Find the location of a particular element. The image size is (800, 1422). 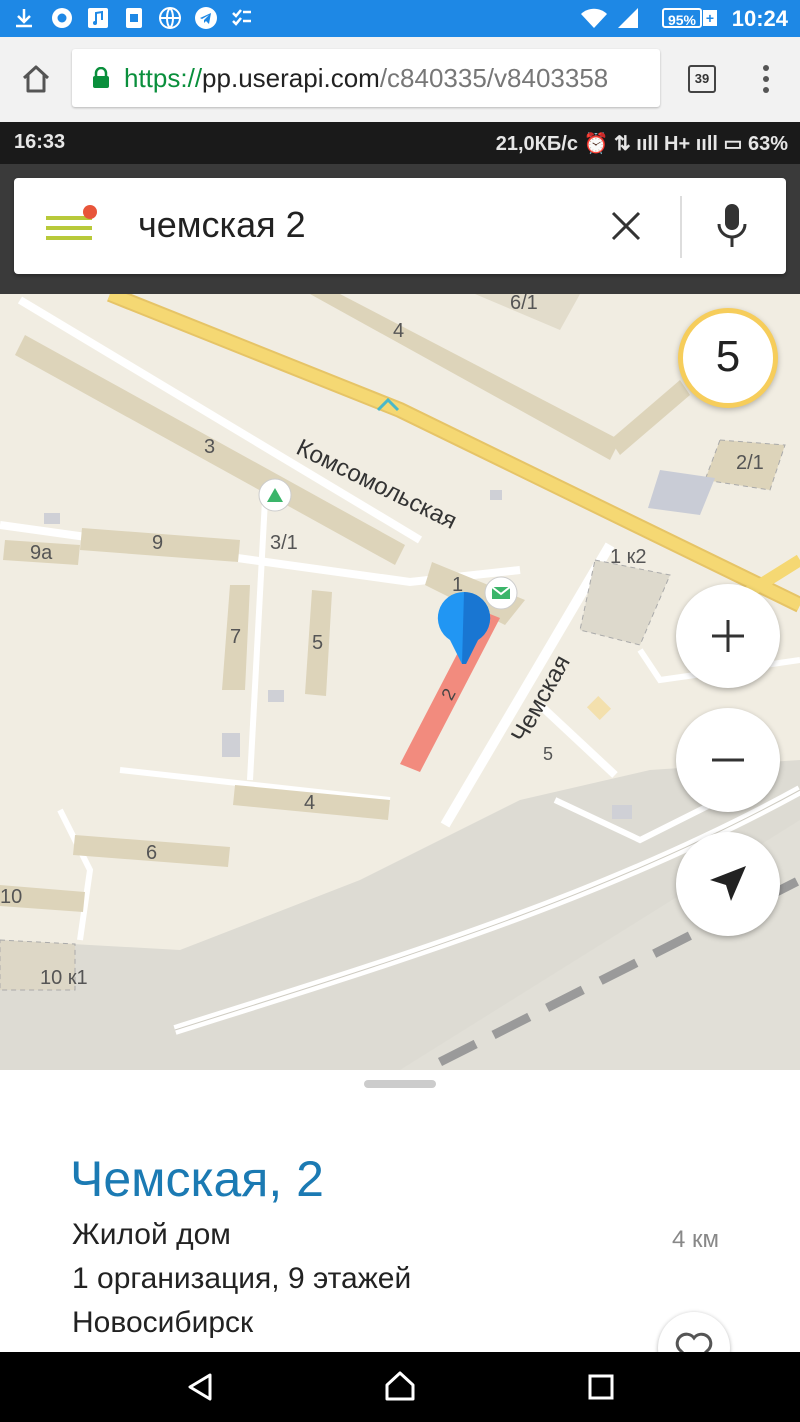

battery-indicator: 95% is located at coordinates (682, 18).